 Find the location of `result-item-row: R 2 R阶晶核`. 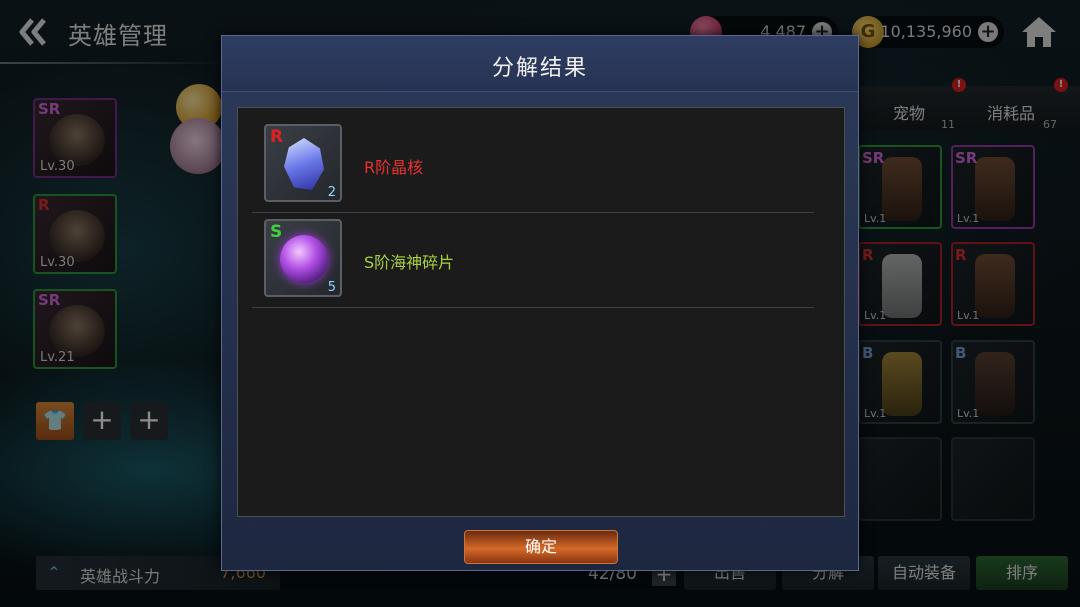

result-item-row: R 2 R阶晶核 is located at coordinates (533, 165).